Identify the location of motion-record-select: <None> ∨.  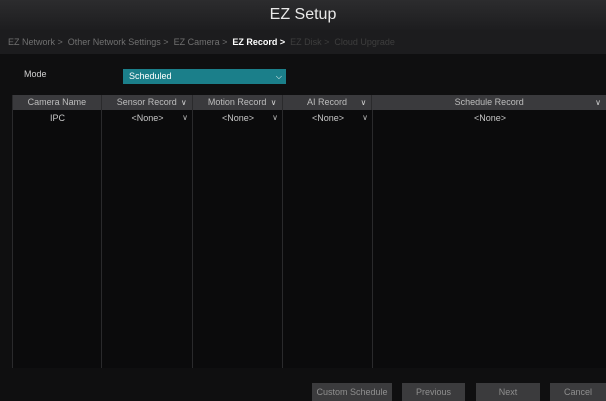
(238, 118).